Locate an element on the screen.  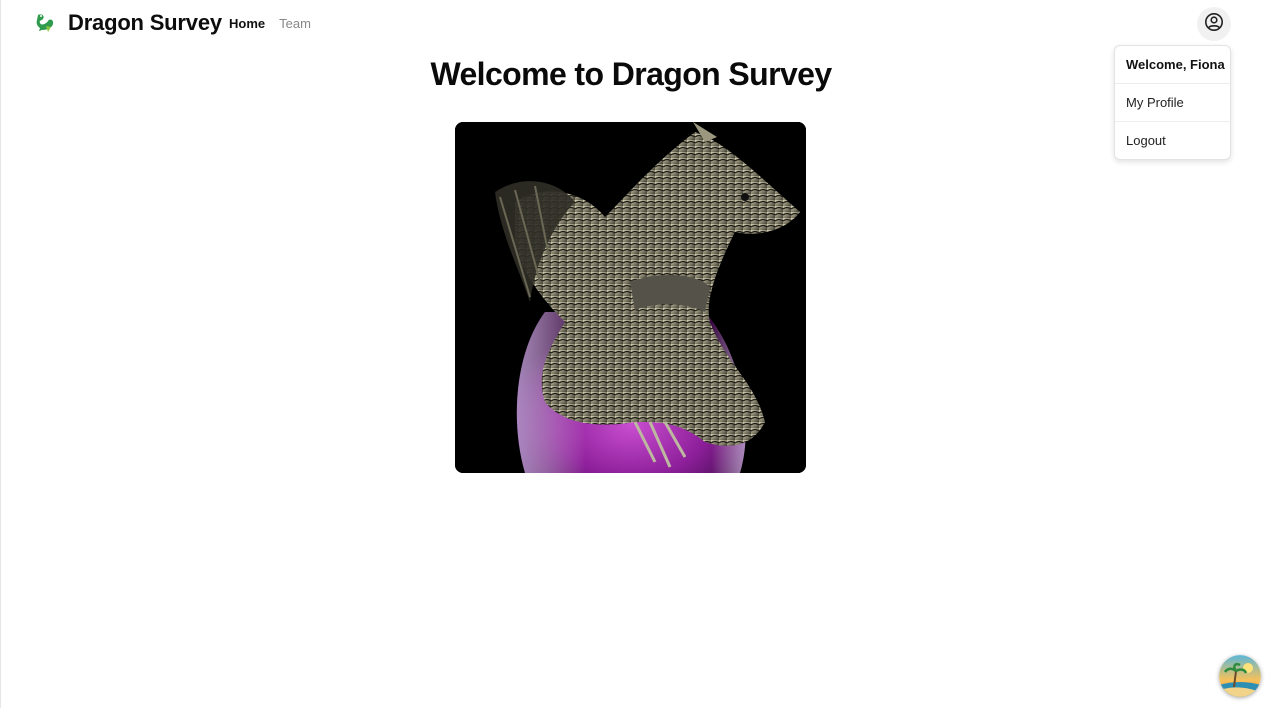
hero-dragon-image is located at coordinates (630, 297).